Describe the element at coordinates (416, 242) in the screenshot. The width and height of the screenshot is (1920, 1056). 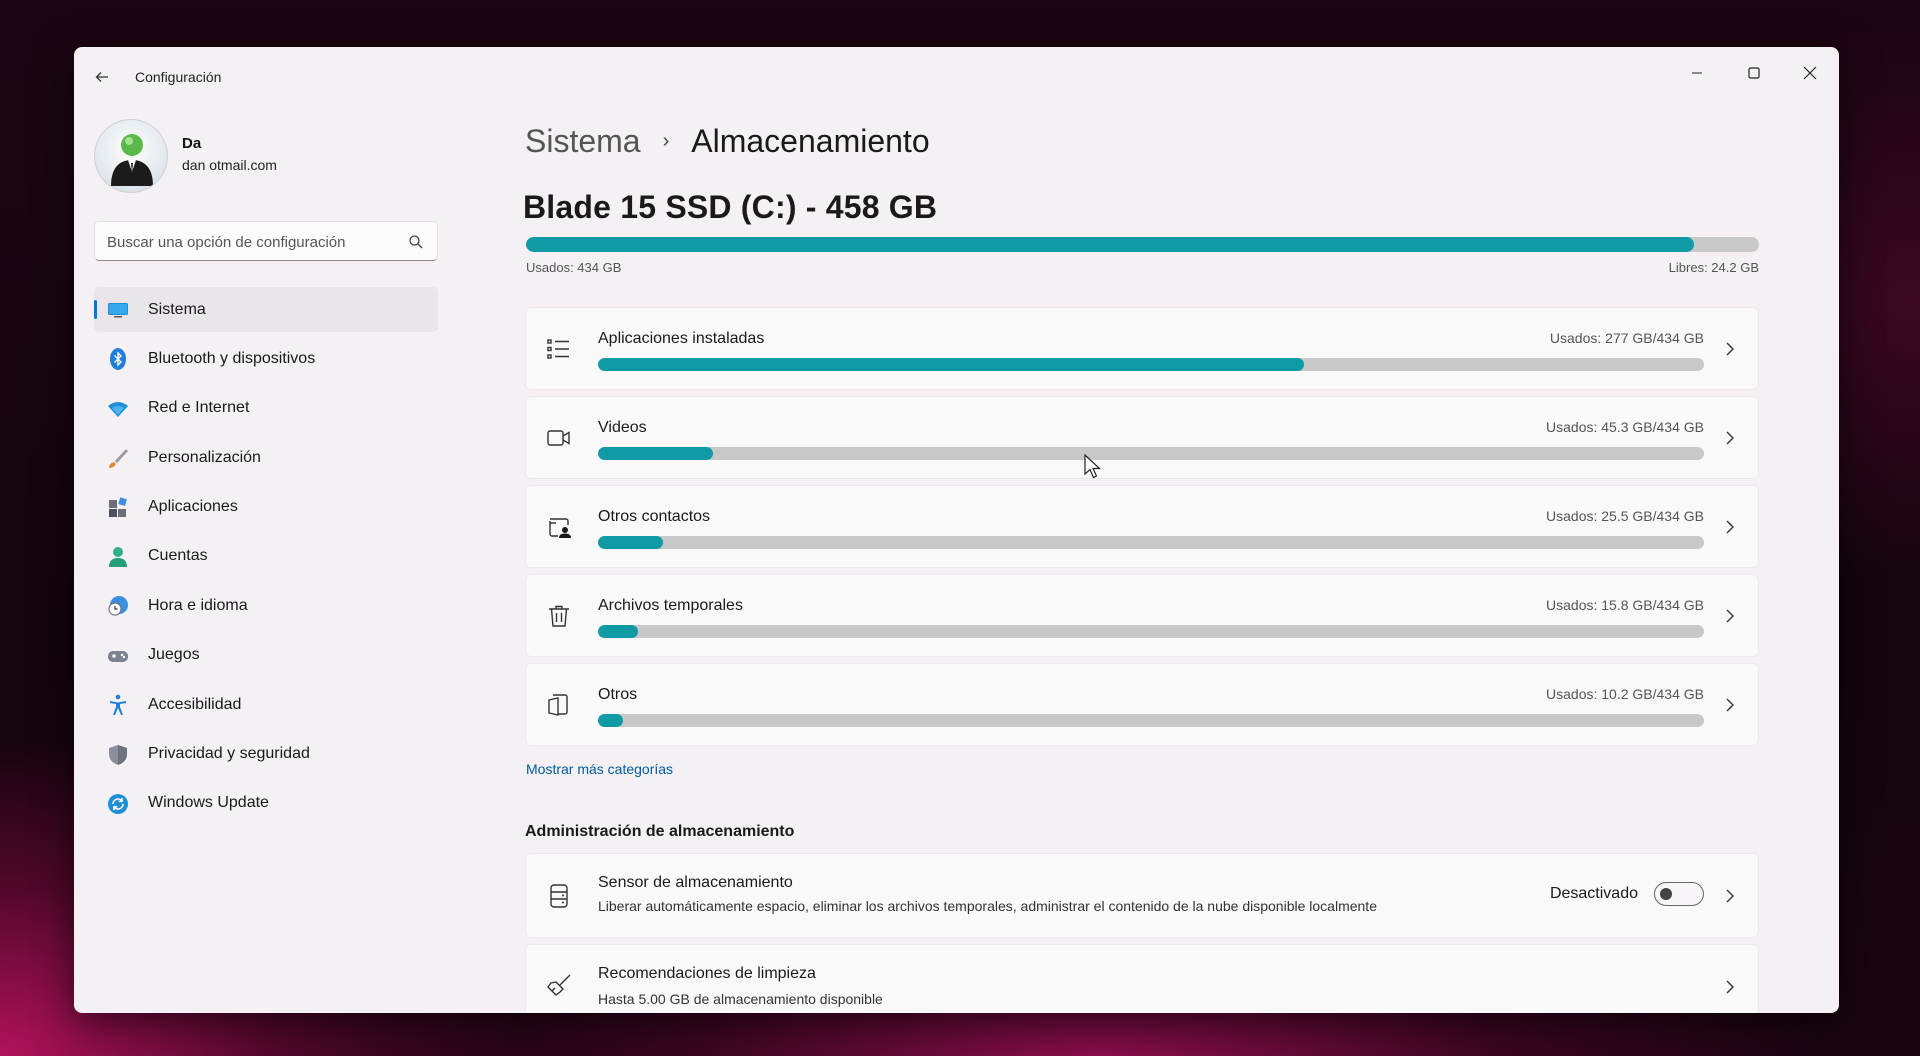
I see `search-icon` at that location.